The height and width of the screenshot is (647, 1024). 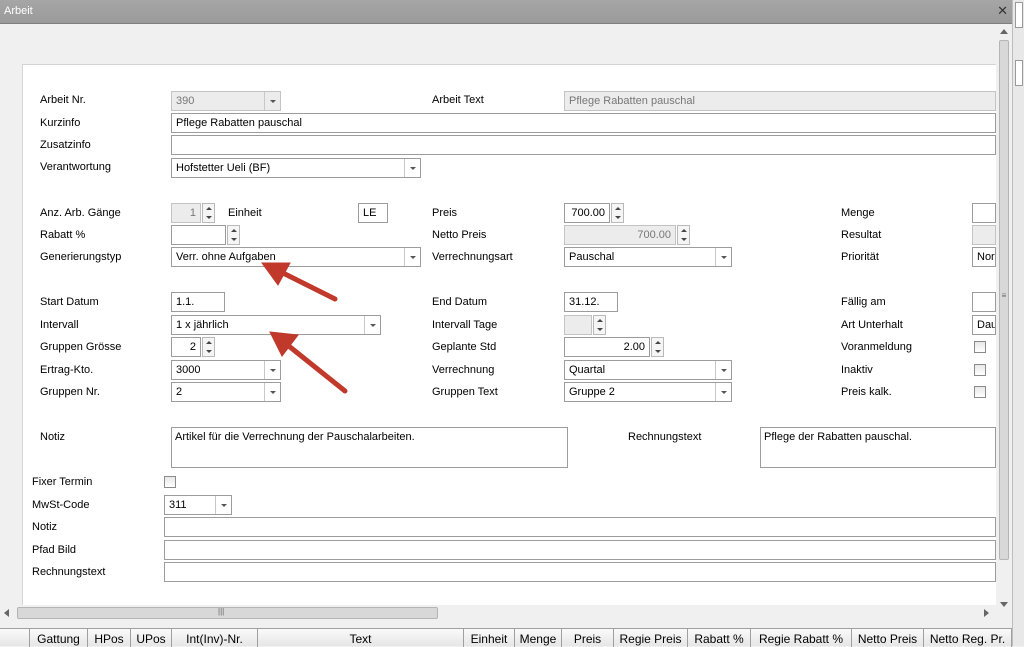 What do you see at coordinates (1004, 300) in the screenshot?
I see `vertical-scroll-thumb: ≡` at bounding box center [1004, 300].